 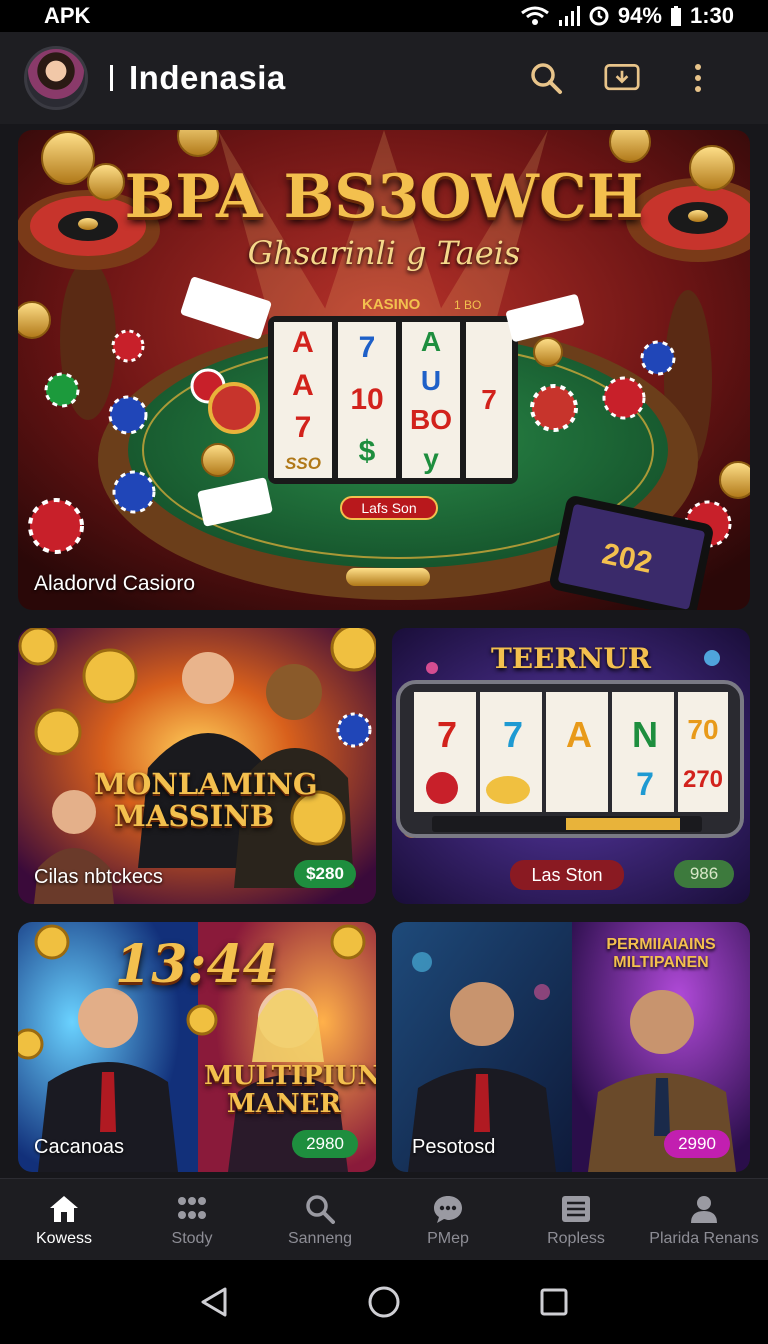 I want to click on game-card-teernur: TEERNUR 7 7 A N 70 7 270 Las Ston 986, so click(x=571, y=766).